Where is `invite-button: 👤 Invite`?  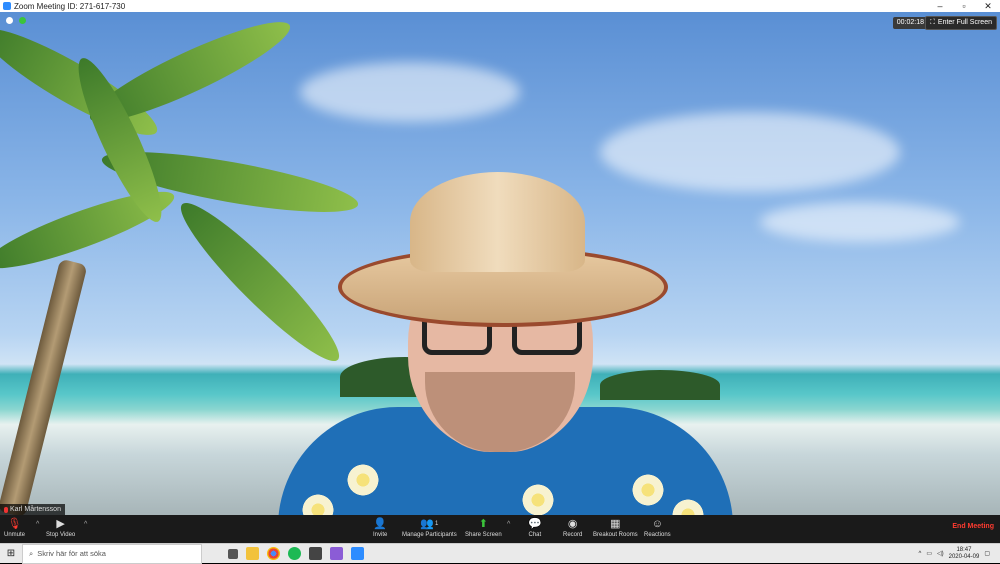 invite-button: 👤 Invite is located at coordinates (380, 527).